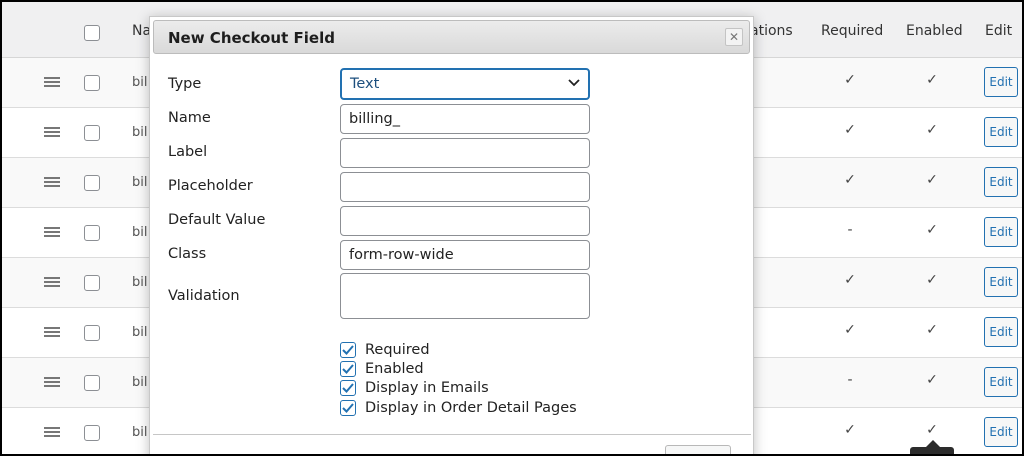 The height and width of the screenshot is (456, 1024). I want to click on placeholder-input, so click(465, 187).